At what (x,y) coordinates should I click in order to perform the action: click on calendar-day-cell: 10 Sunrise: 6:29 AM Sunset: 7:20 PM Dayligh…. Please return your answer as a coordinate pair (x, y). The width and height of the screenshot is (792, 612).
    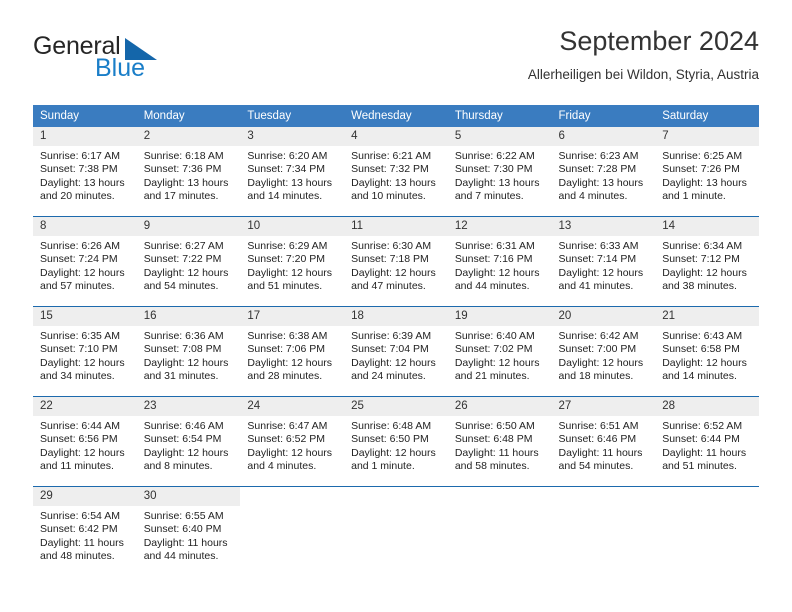
    Looking at the image, I should click on (292, 261).